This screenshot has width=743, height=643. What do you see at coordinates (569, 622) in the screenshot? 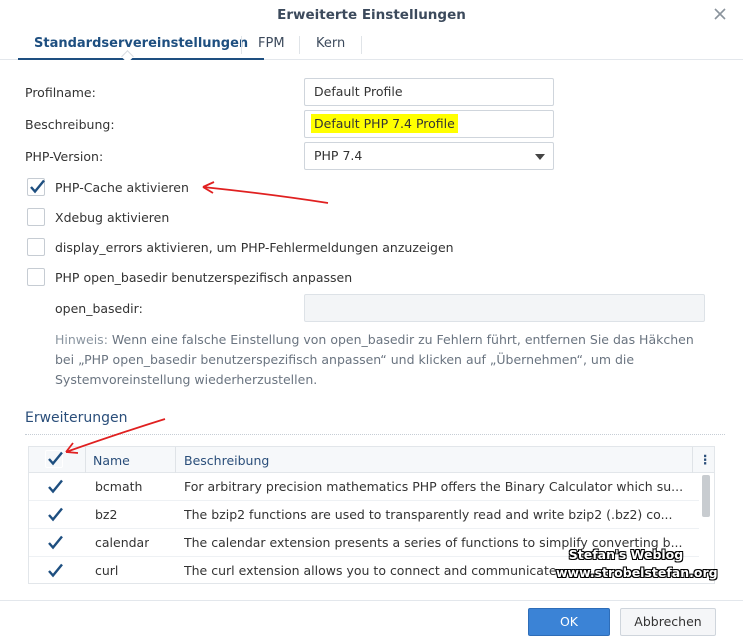
I see `ok-button: OK` at bounding box center [569, 622].